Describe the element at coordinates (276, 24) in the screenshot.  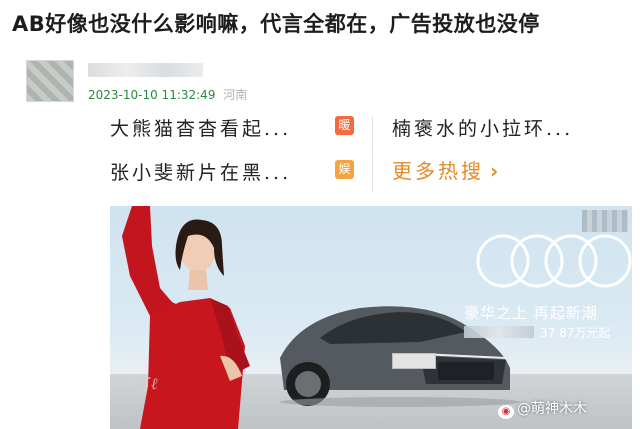
I see `post-headline: AB好像也没什么影响嘛，代言全都在，广告投放也没停` at that location.